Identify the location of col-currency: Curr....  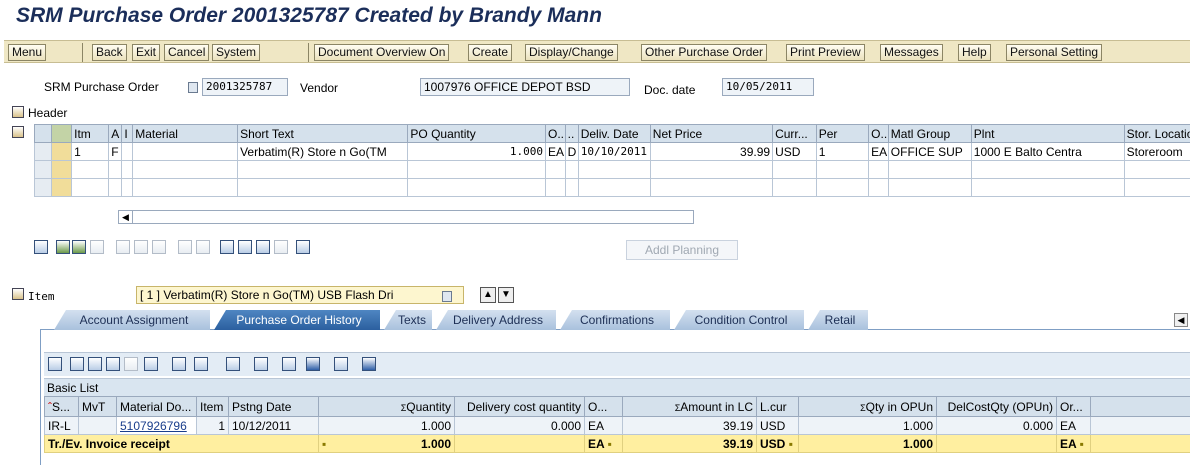
(794, 133).